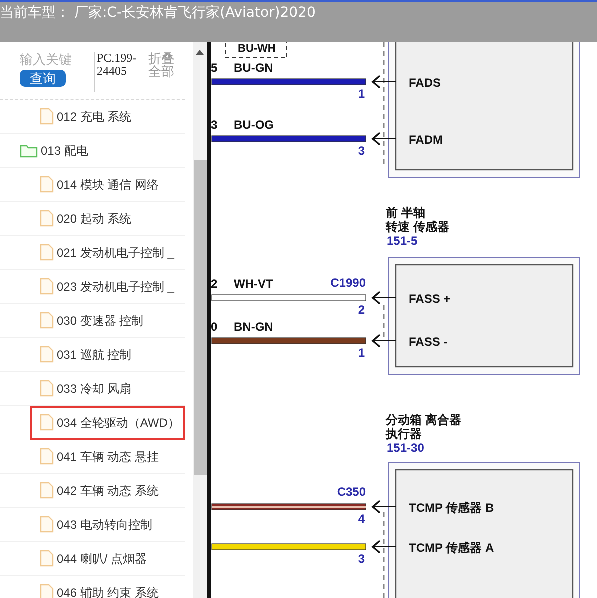 The image size is (597, 598). I want to click on wire-color-code: BU-GN, so click(254, 68).